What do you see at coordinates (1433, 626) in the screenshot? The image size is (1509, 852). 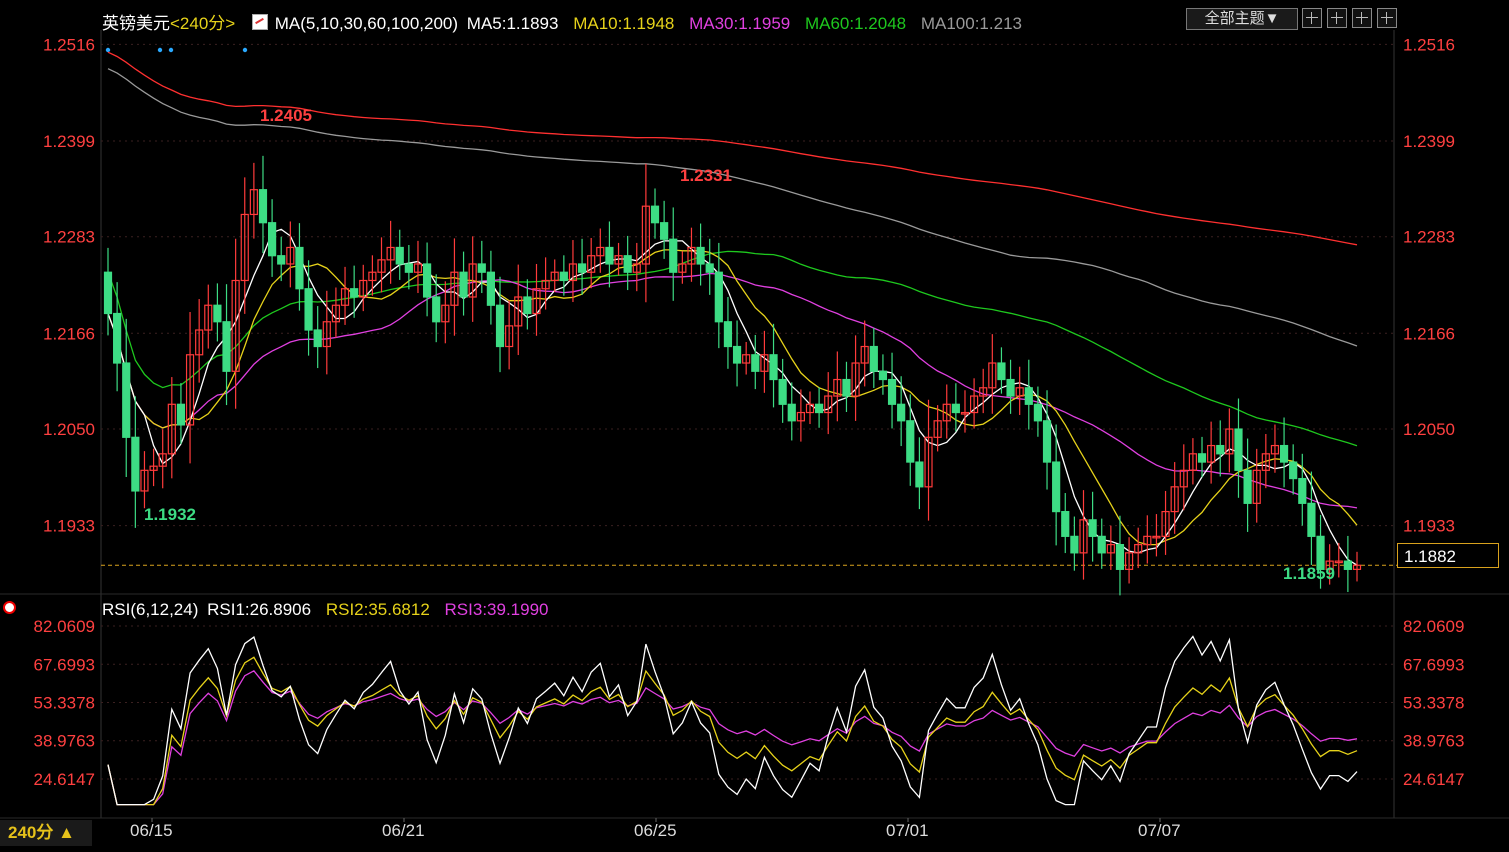 I see `rsi-tick-right: 82.0609` at bounding box center [1433, 626].